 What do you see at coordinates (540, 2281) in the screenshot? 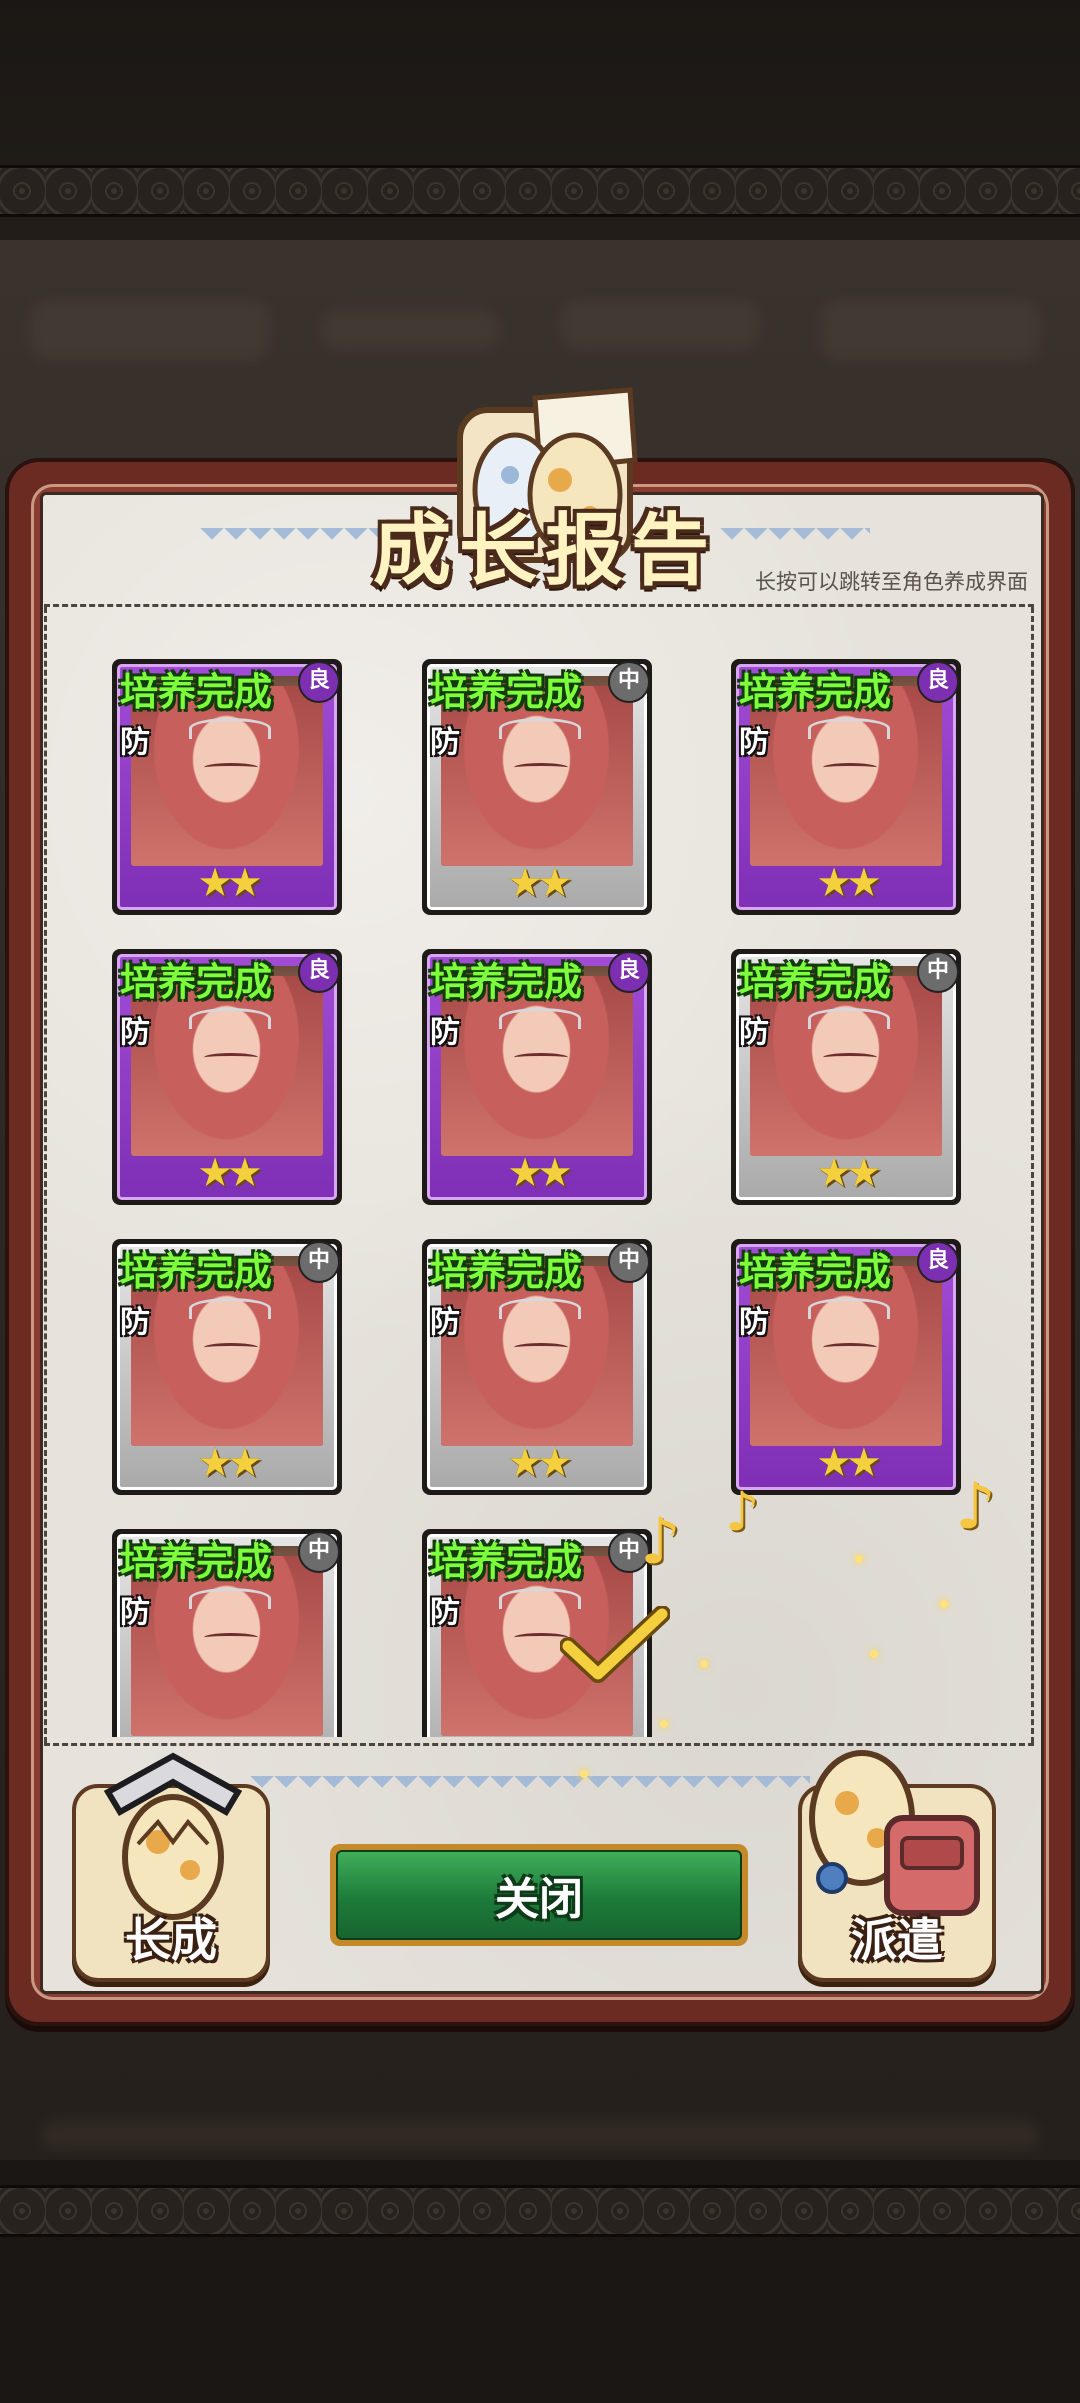
I see `bottom-band` at bounding box center [540, 2281].